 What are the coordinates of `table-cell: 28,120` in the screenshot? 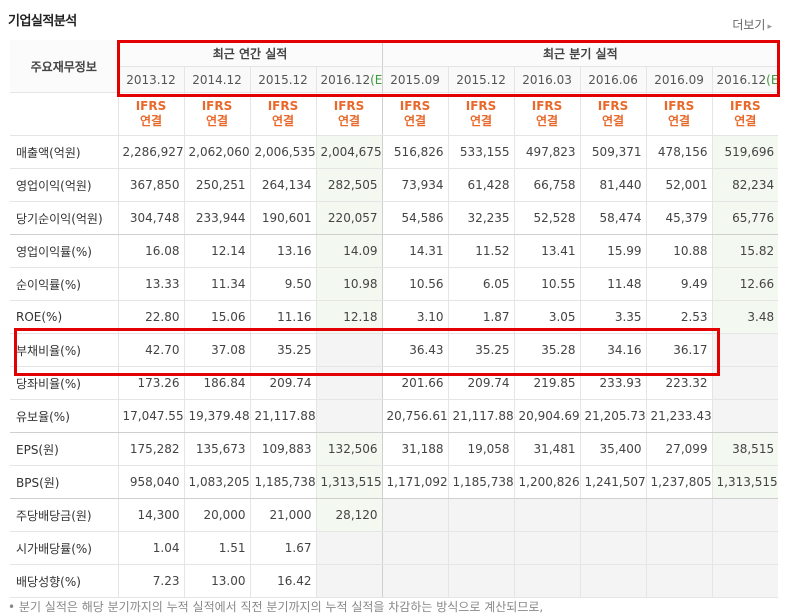 It's located at (349, 515).